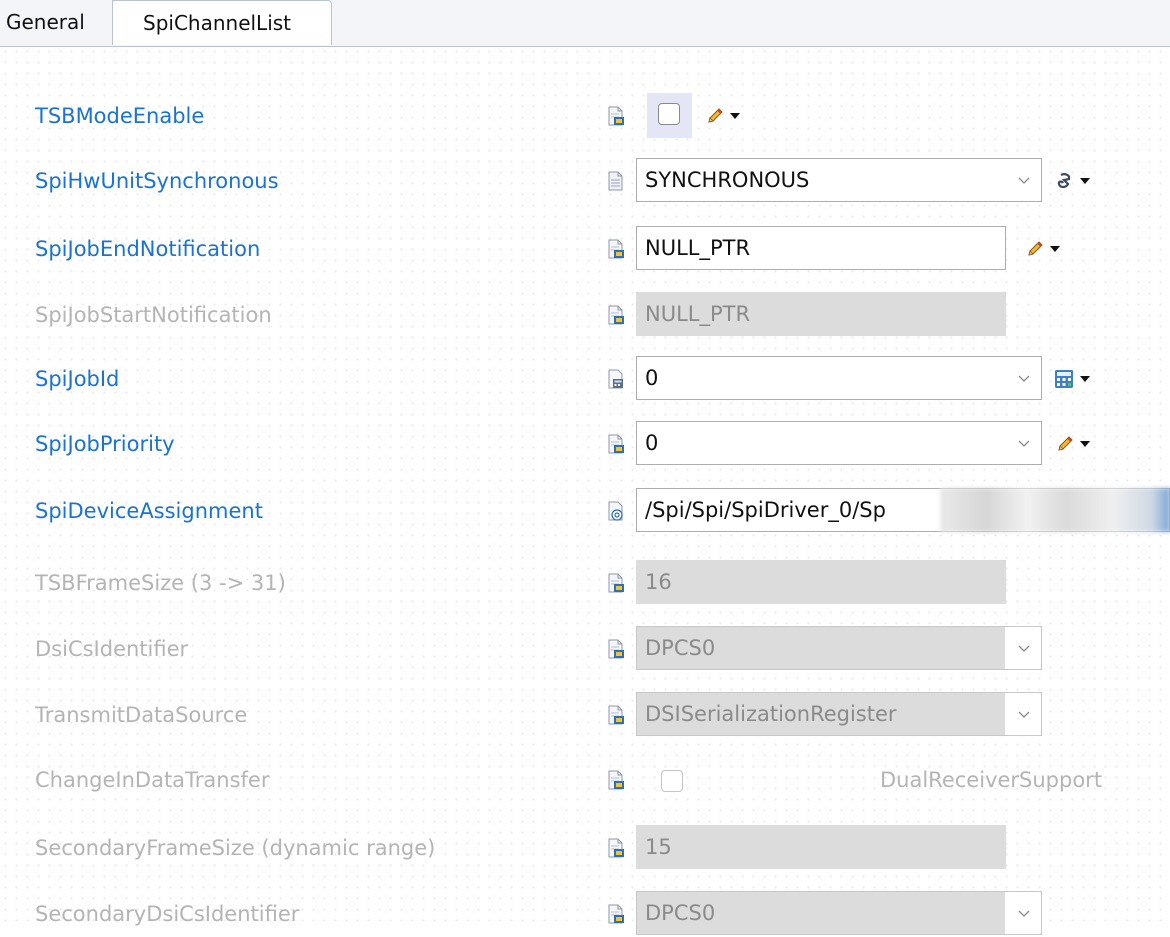 Image resolution: width=1170 pixels, height=937 pixels. Describe the element at coordinates (821, 582) in the screenshot. I see `tsbframesize-input: 16` at that location.